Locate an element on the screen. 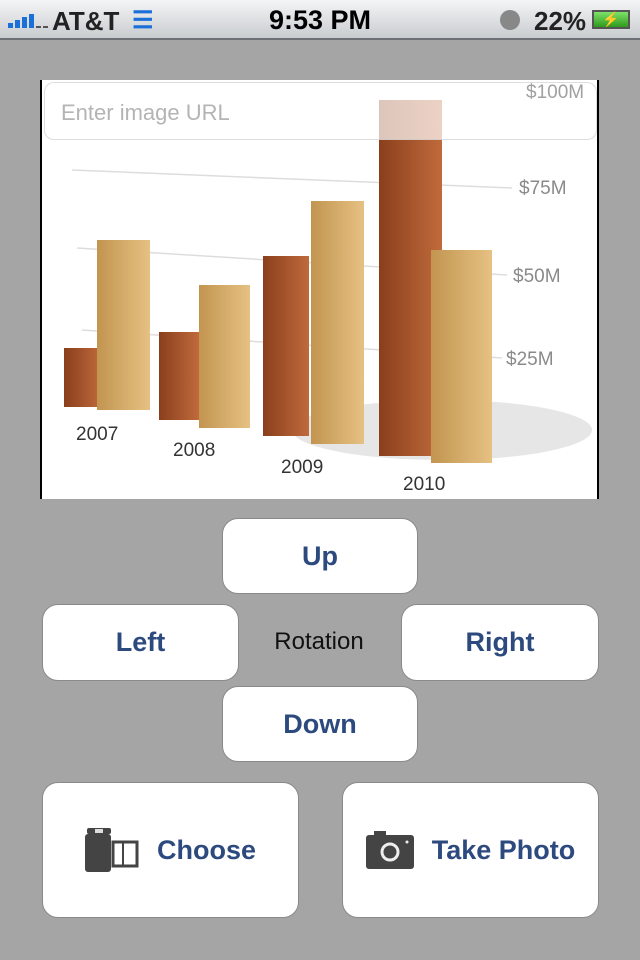 This screenshot has width=640, height=960. camera-icon is located at coordinates (389, 850).